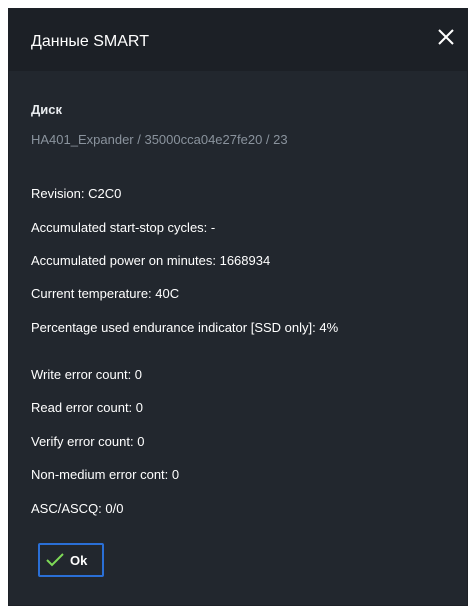  I want to click on dialog-titlebar: Данные SMART, so click(238, 40).